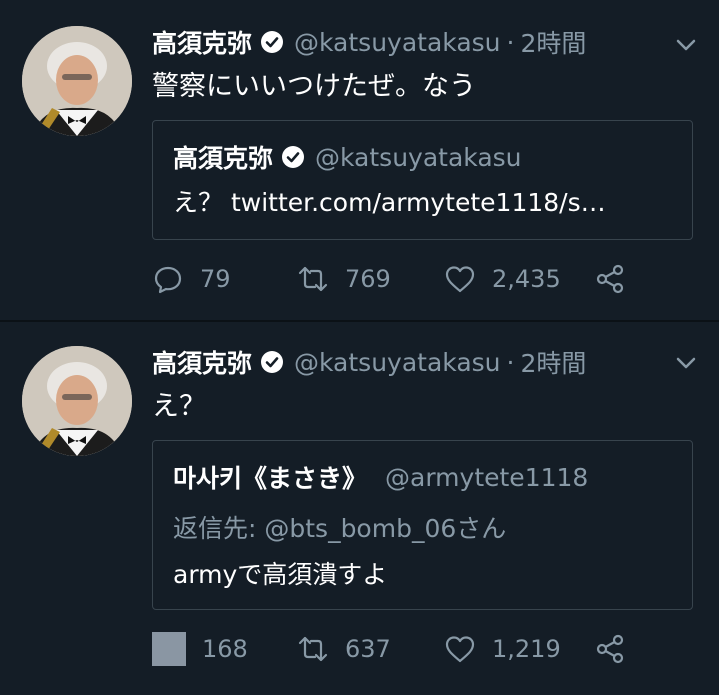  What do you see at coordinates (392, 649) in the screenshot?
I see `tweet-actions: 168 637 1,219` at bounding box center [392, 649].